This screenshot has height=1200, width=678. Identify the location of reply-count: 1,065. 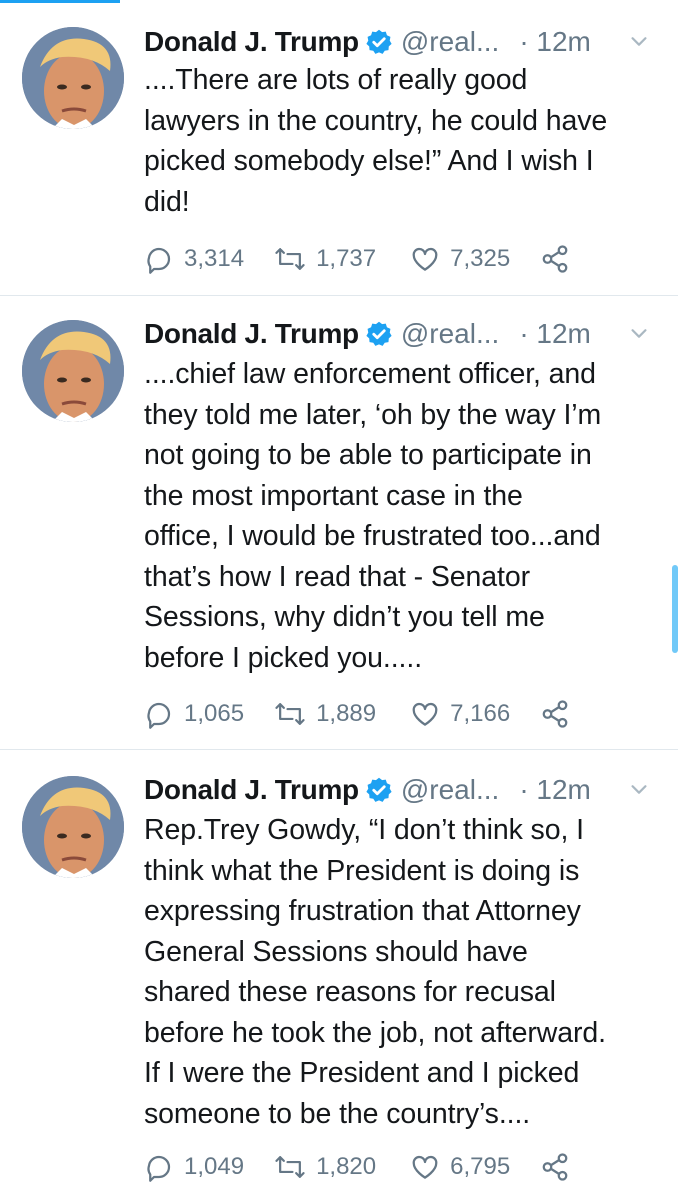
(214, 713).